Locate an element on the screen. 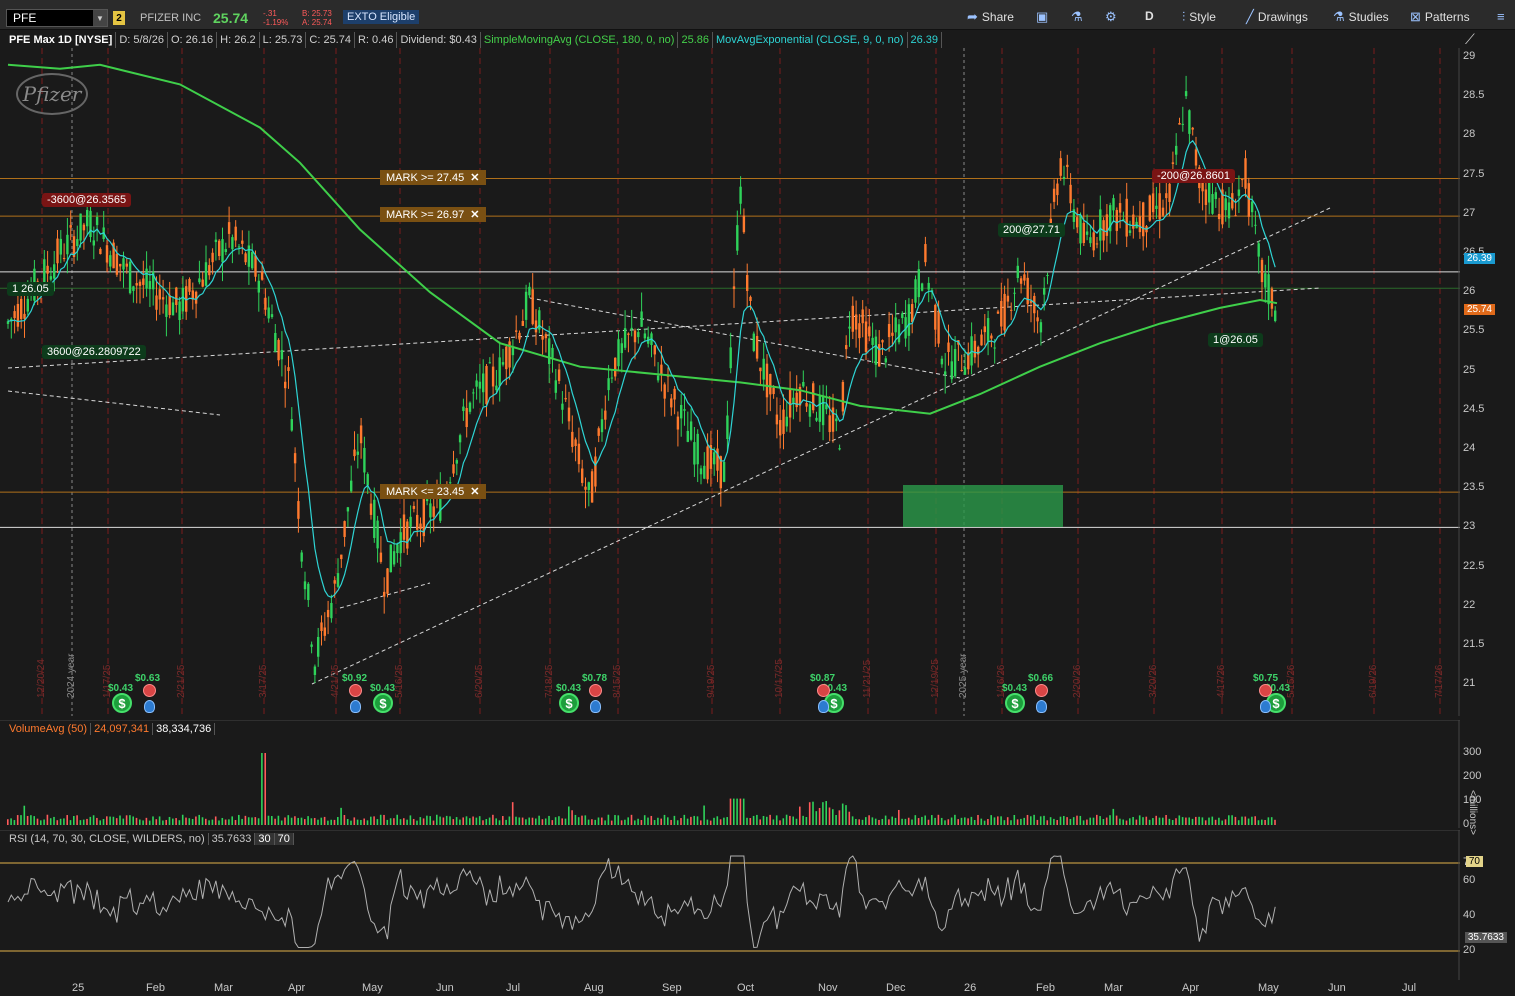 The image size is (1515, 996). order-label: -200@26.8601 is located at coordinates (1193, 176).